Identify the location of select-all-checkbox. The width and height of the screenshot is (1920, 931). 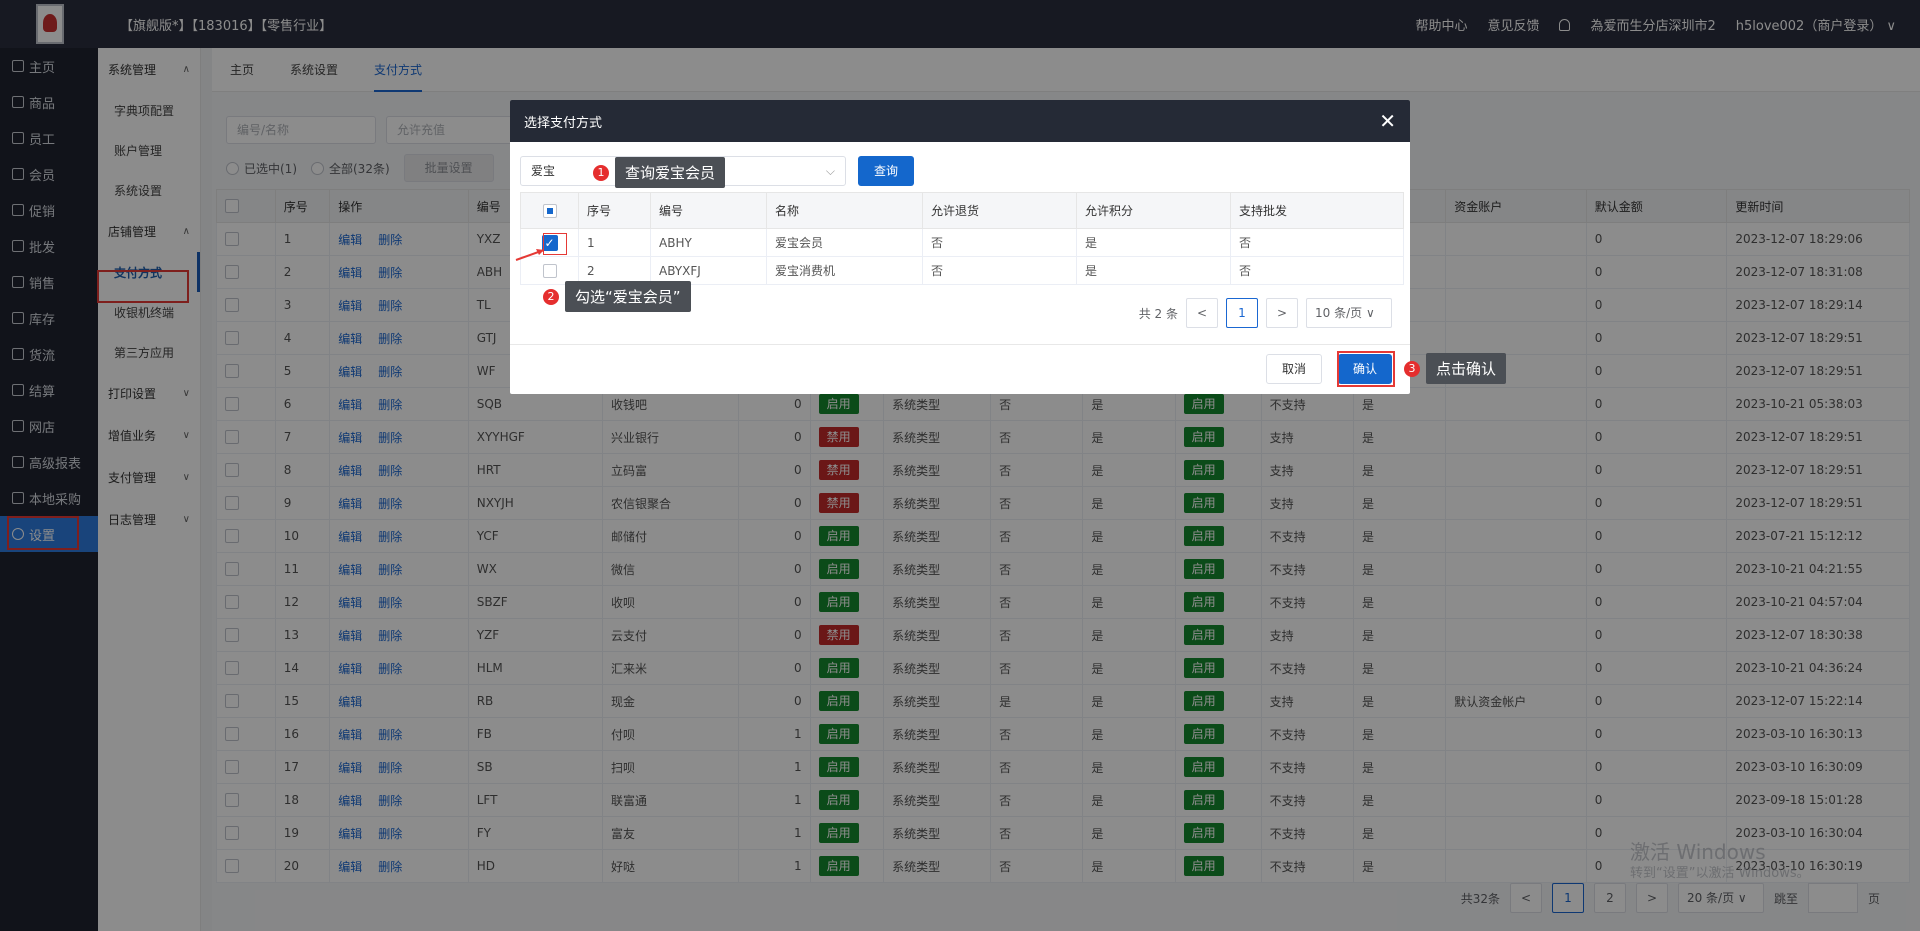
(549, 210).